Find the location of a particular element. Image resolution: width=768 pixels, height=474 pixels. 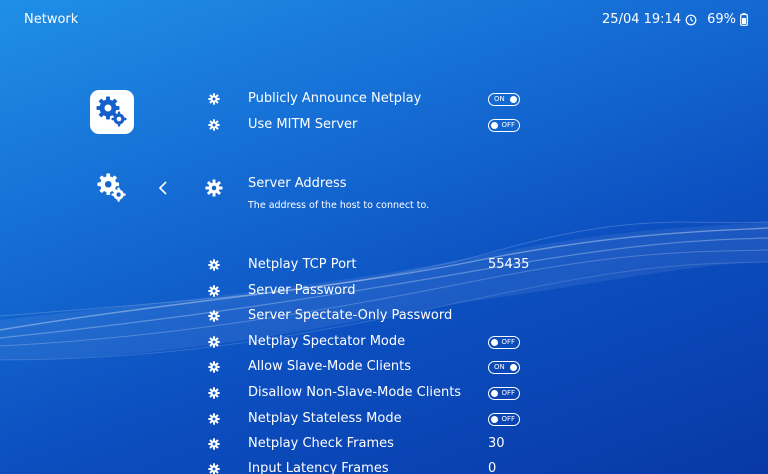

menu-item-label: Netplay Check Frames is located at coordinates (321, 443).